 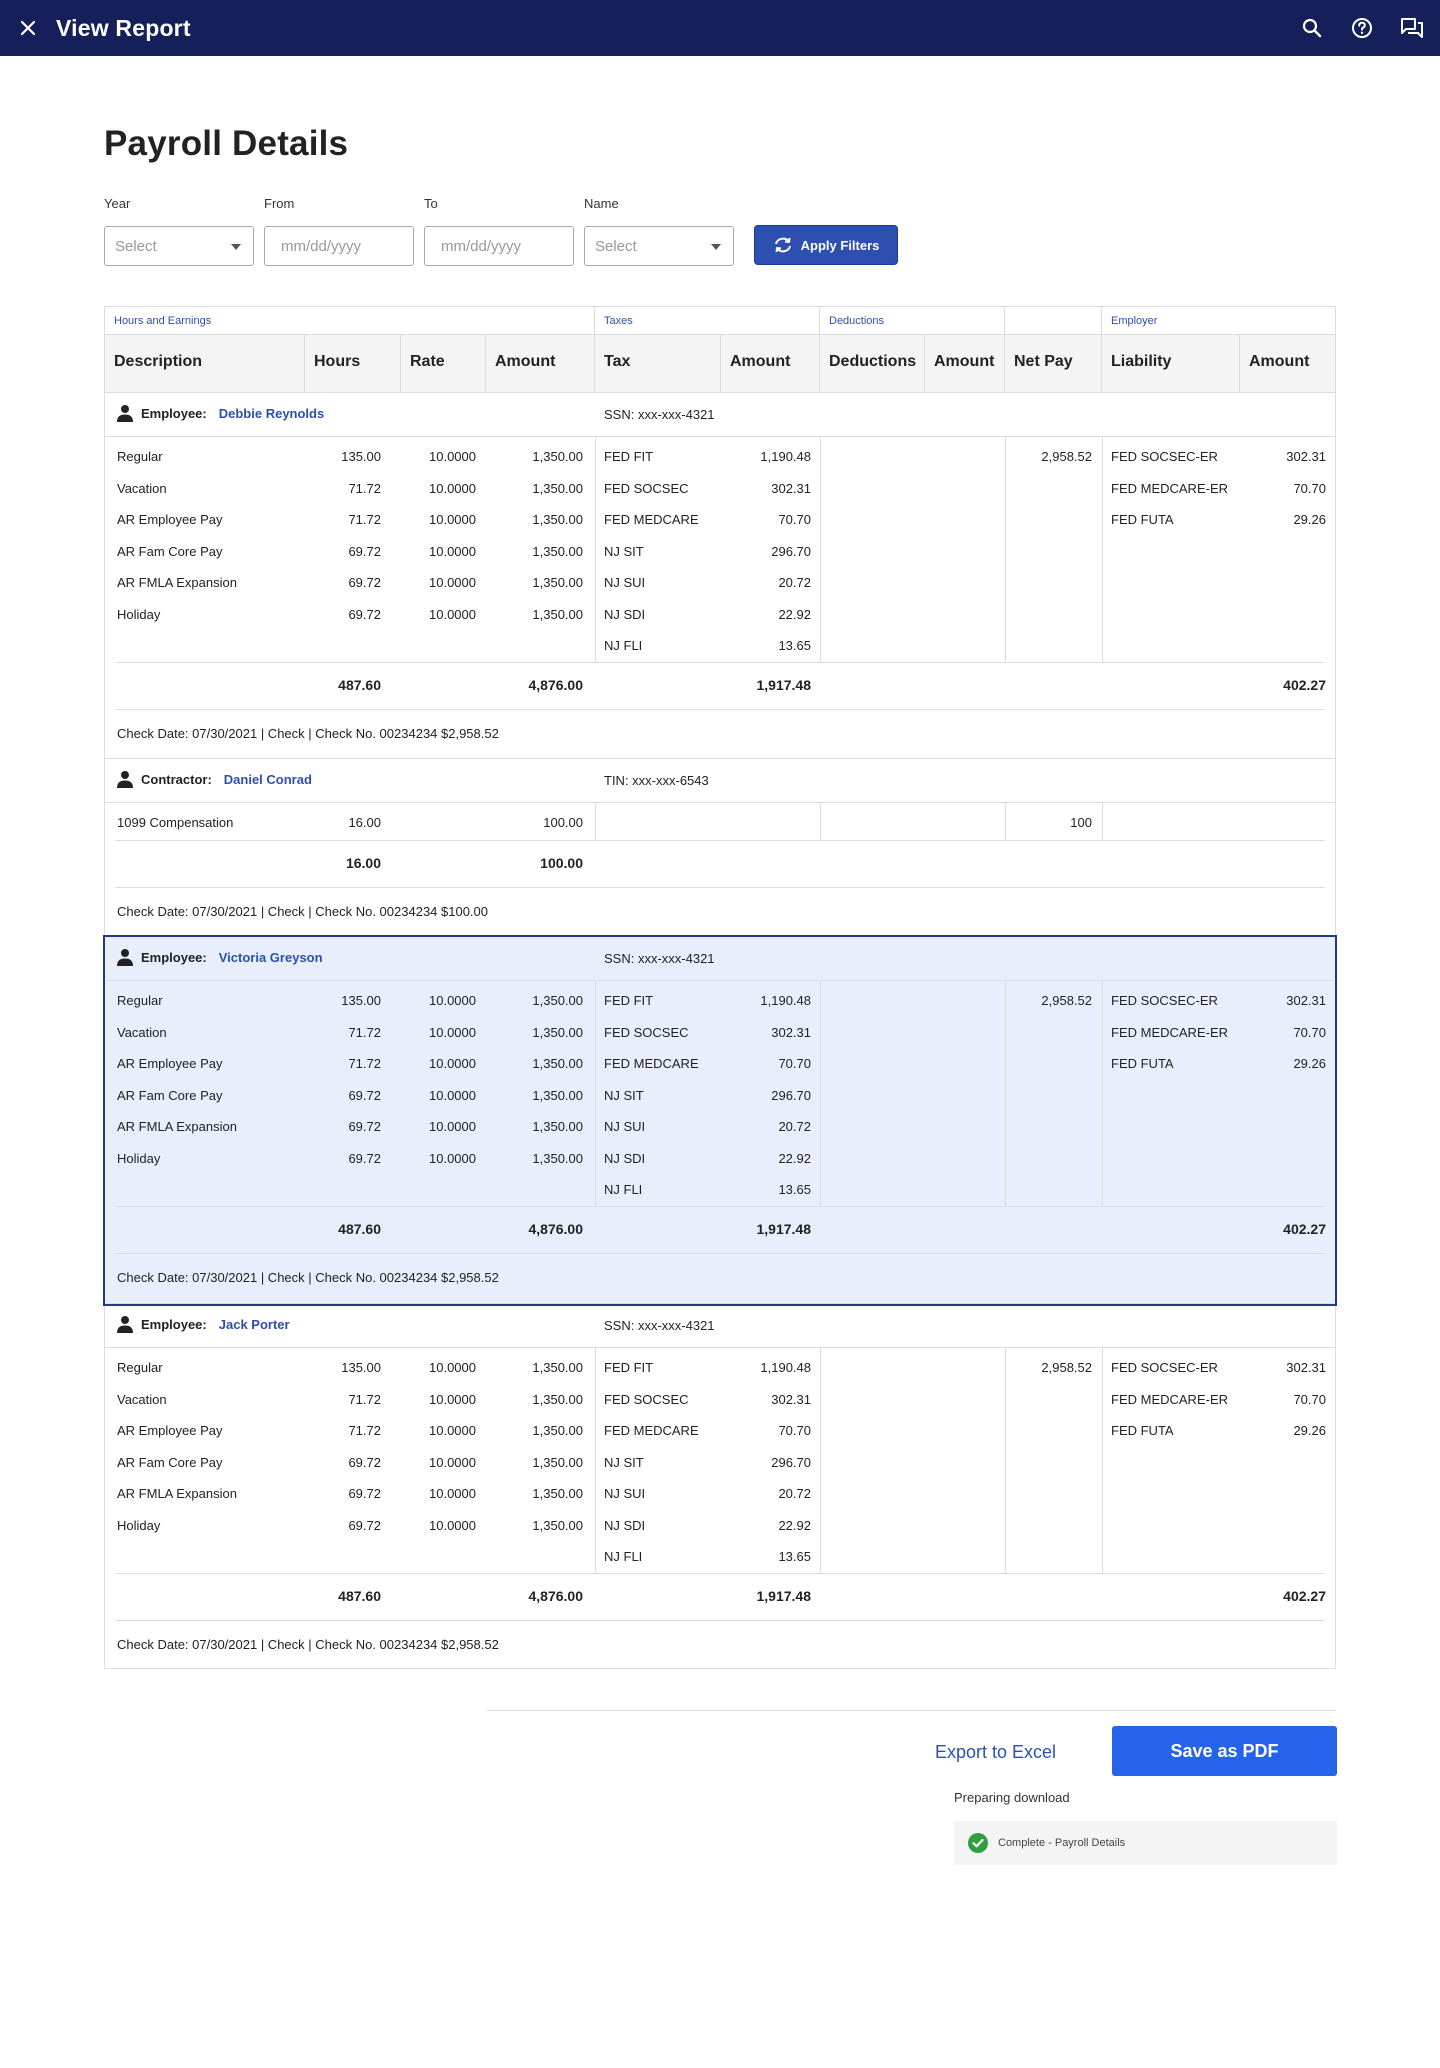 What do you see at coordinates (563, 822) in the screenshot?
I see `earning-amount: 100.00` at bounding box center [563, 822].